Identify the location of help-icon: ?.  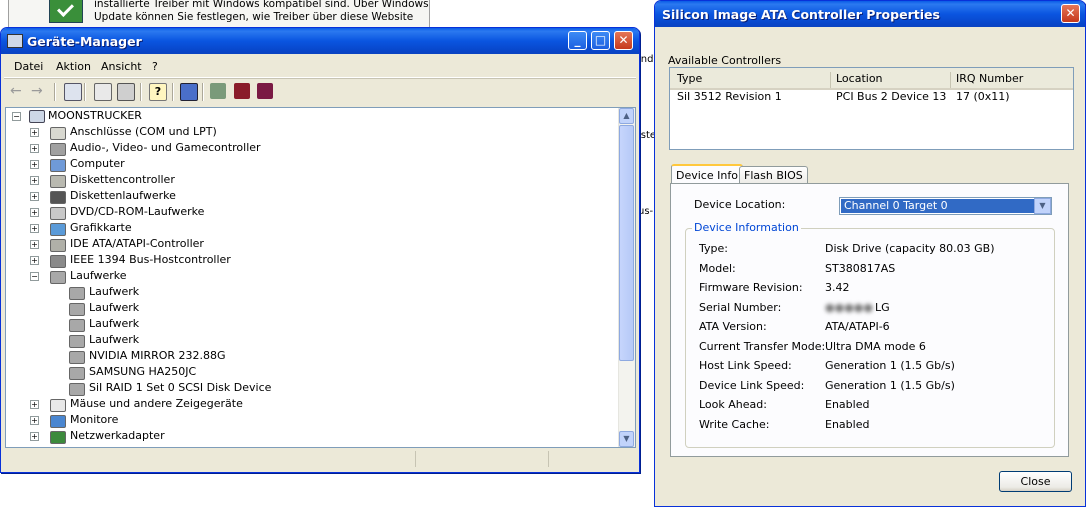
(158, 92).